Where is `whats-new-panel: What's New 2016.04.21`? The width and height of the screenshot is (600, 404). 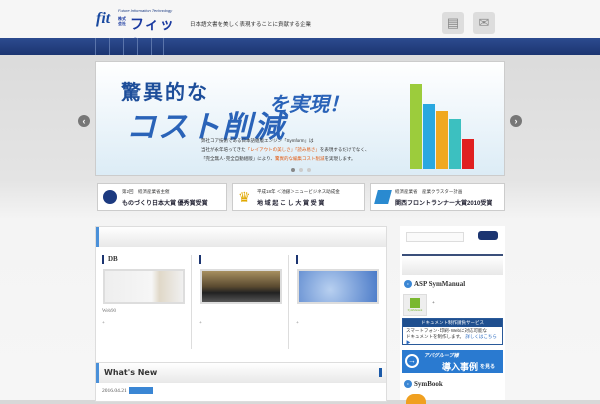
whats-new-panel: What's New 2016.04.21 is located at coordinates (241, 382).